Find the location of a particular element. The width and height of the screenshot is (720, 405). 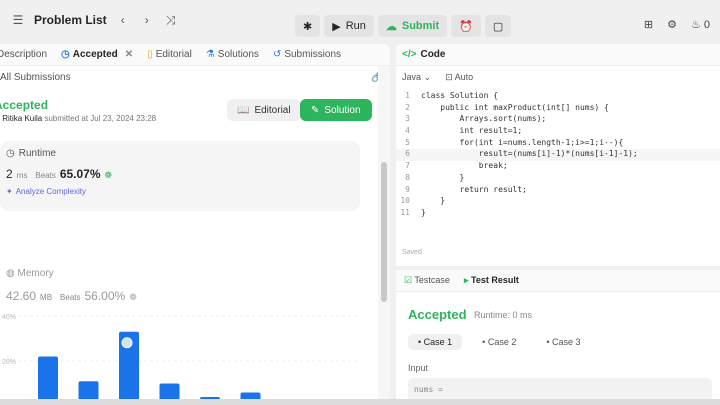

tab-editorial: ▯ Editorial is located at coordinates (169, 54).